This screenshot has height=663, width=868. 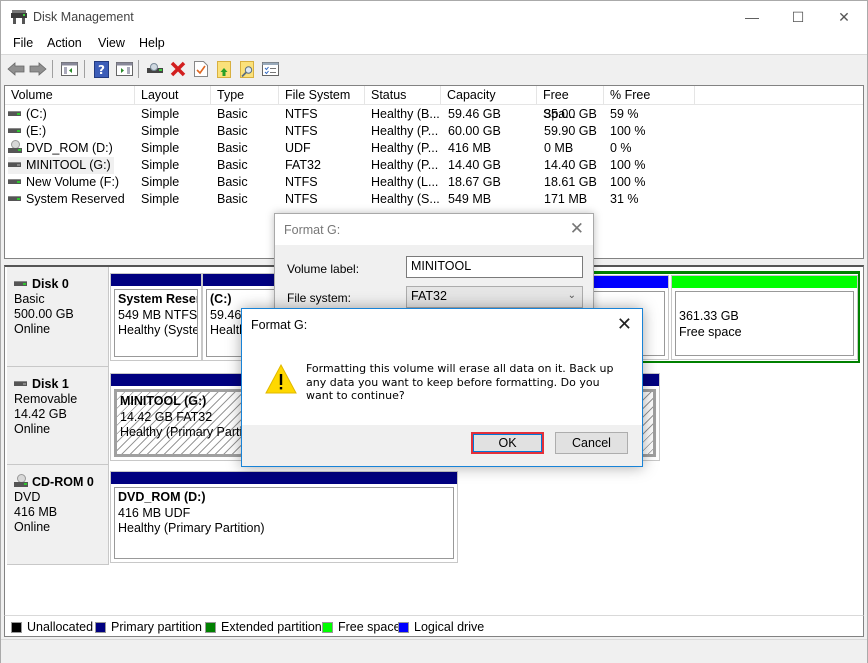 I want to click on partition-size: 416 MB UDF, so click(x=154, y=512).